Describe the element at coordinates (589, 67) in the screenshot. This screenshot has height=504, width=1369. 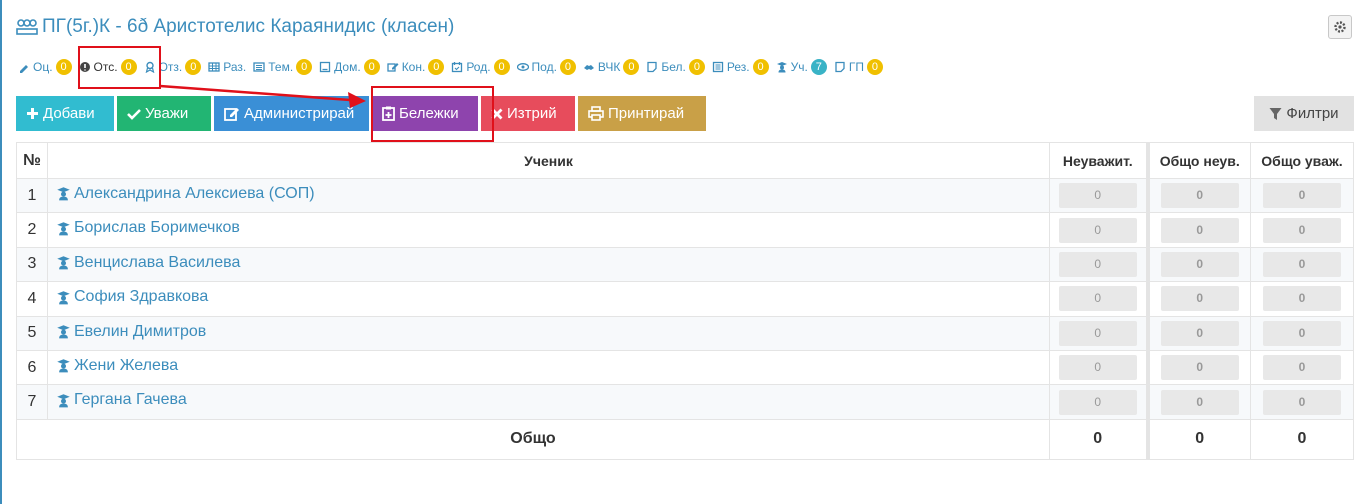
I see `handshake-icon` at that location.